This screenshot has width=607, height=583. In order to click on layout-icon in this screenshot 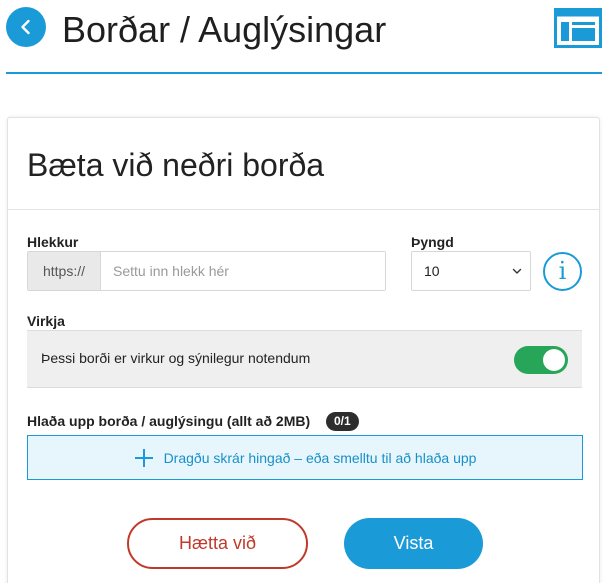, I will do `click(578, 28)`.